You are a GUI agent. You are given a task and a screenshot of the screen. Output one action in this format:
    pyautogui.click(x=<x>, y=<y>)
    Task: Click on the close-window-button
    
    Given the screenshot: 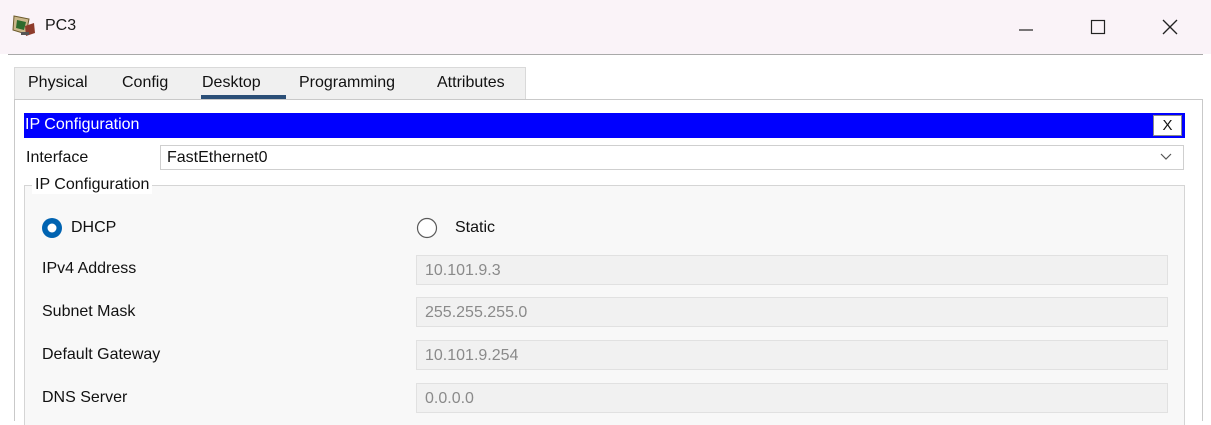 What is the action you would take?
    pyautogui.click(x=1170, y=27)
    